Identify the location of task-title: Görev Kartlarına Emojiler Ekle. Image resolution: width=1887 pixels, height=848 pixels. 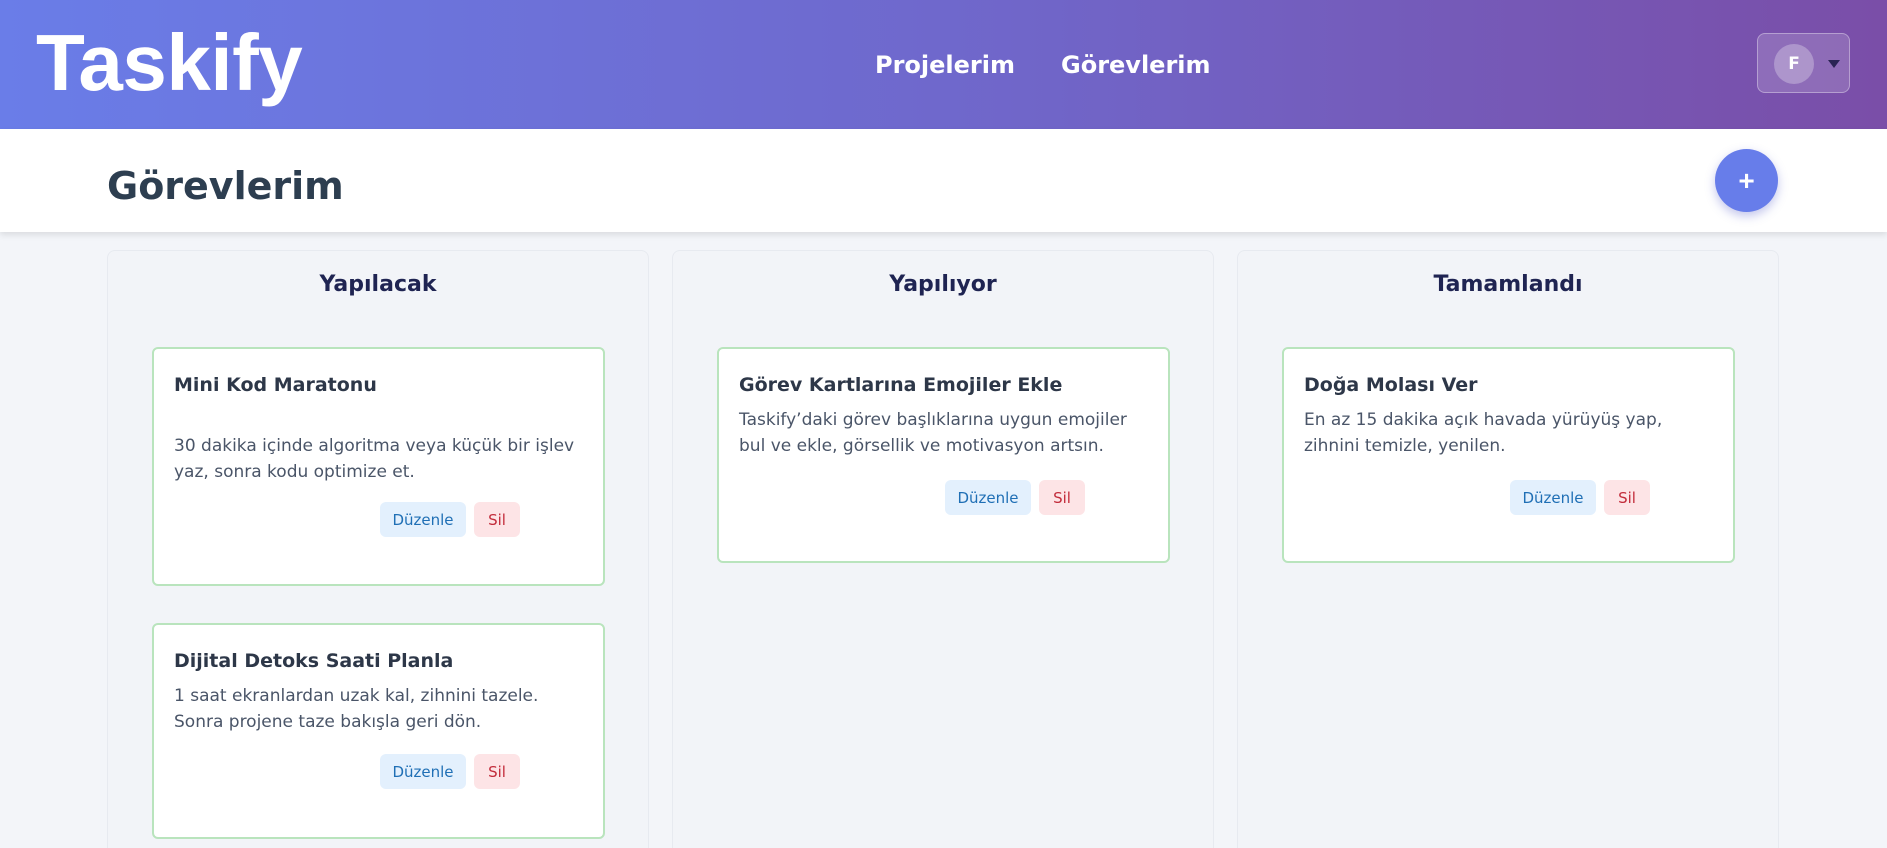
(901, 385).